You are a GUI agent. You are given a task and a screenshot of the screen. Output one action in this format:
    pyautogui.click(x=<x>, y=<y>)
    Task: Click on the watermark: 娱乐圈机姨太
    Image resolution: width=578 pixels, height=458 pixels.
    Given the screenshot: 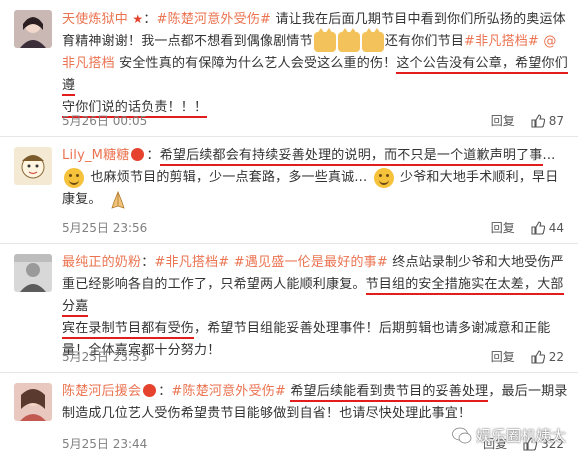 What is the action you would take?
    pyautogui.click(x=509, y=435)
    